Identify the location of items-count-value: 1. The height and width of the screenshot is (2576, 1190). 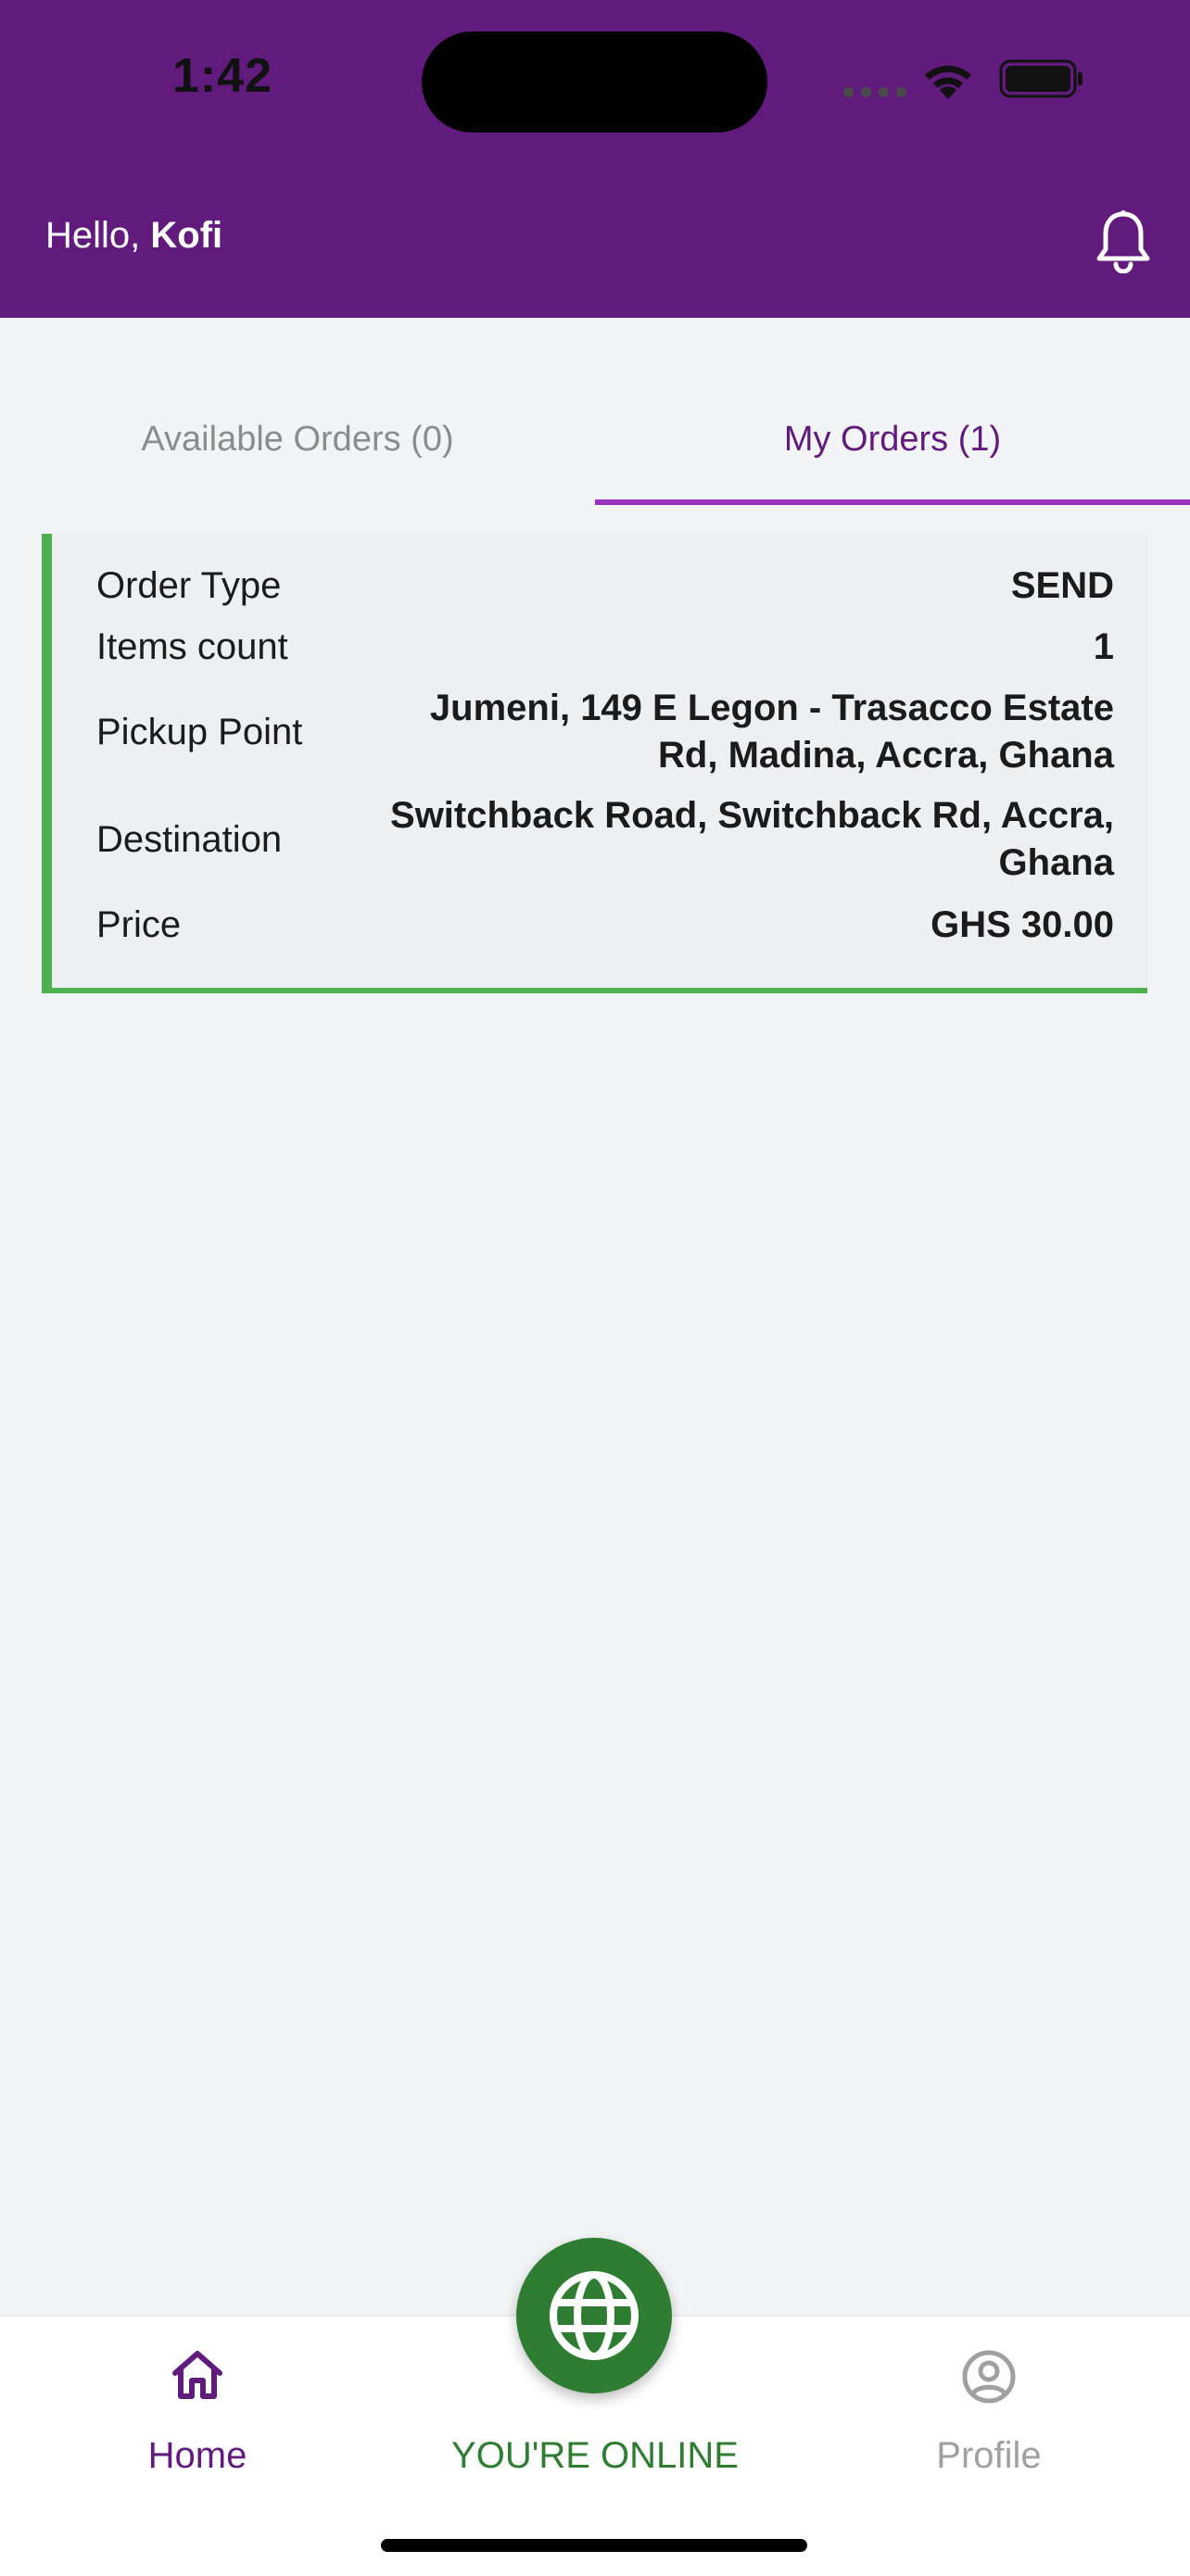
(1103, 646).